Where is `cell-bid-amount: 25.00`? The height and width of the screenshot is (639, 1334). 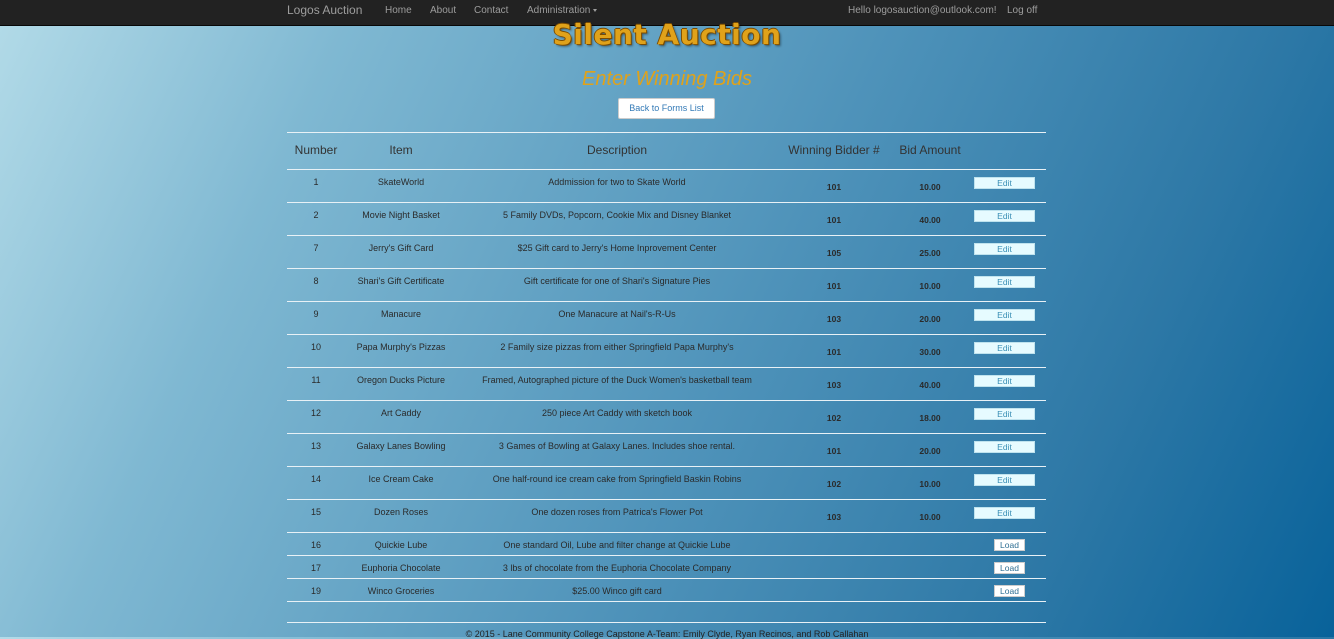
cell-bid-amount: 25.00 is located at coordinates (930, 253).